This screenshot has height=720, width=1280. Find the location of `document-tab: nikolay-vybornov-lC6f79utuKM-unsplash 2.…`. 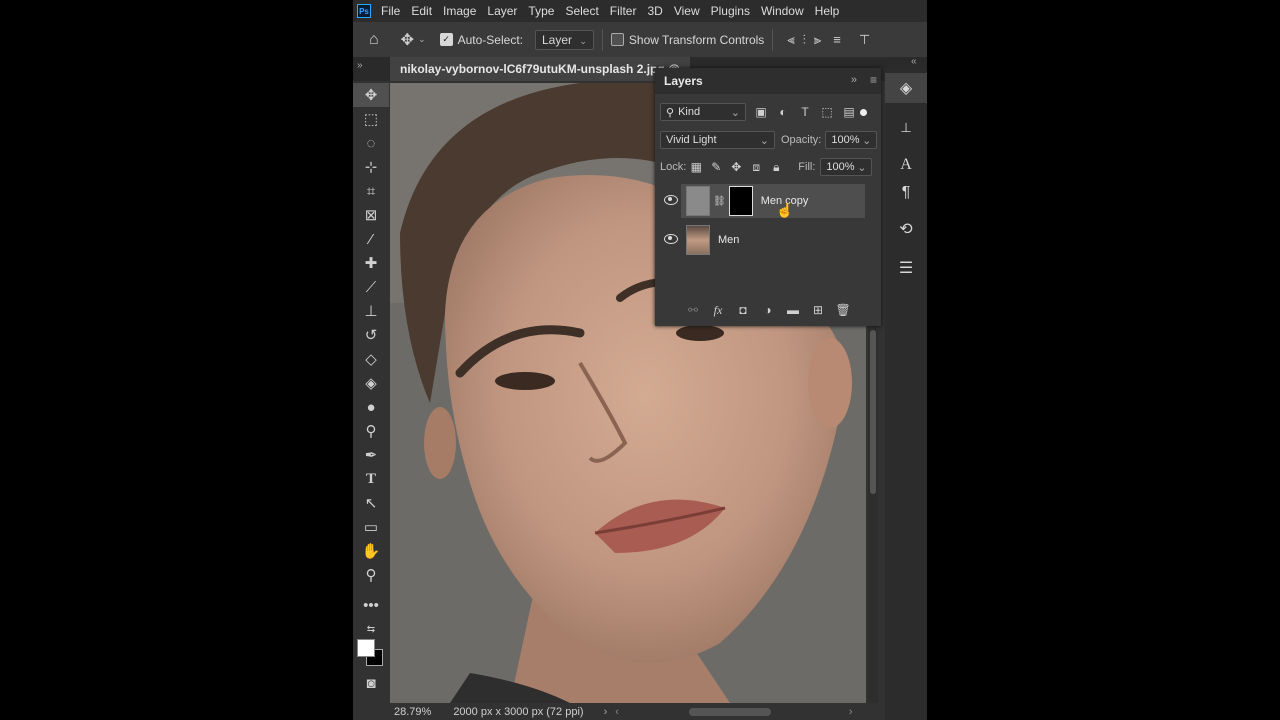

document-tab: nikolay-vybornov-lC6f79utuKM-unsplash 2.… is located at coordinates (540, 69).